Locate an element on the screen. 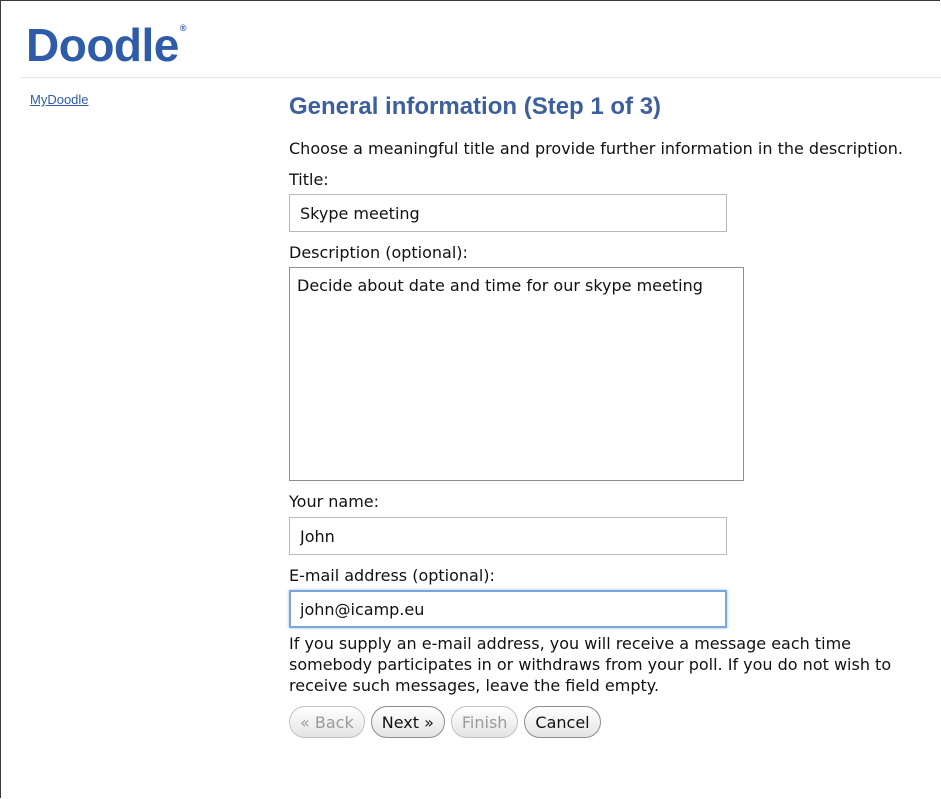 Image resolution: width=941 pixels, height=799 pixels. next-button: Next » is located at coordinates (407, 722).